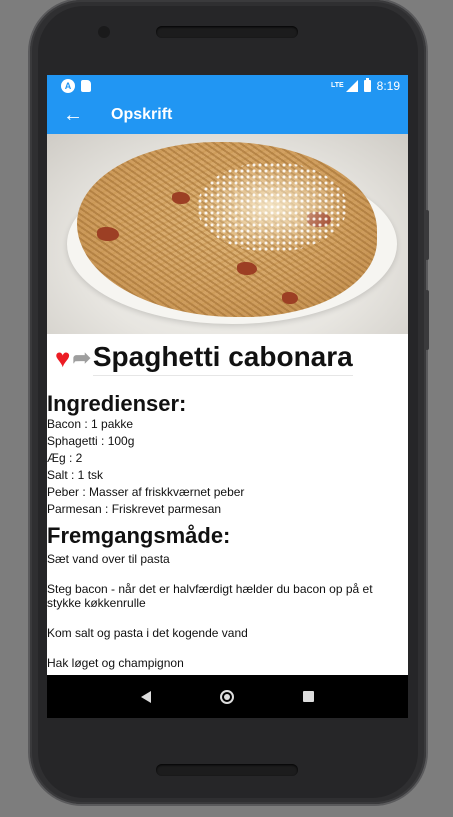  I want to click on recipe-title: Spaghetti cabonara, so click(222, 358).